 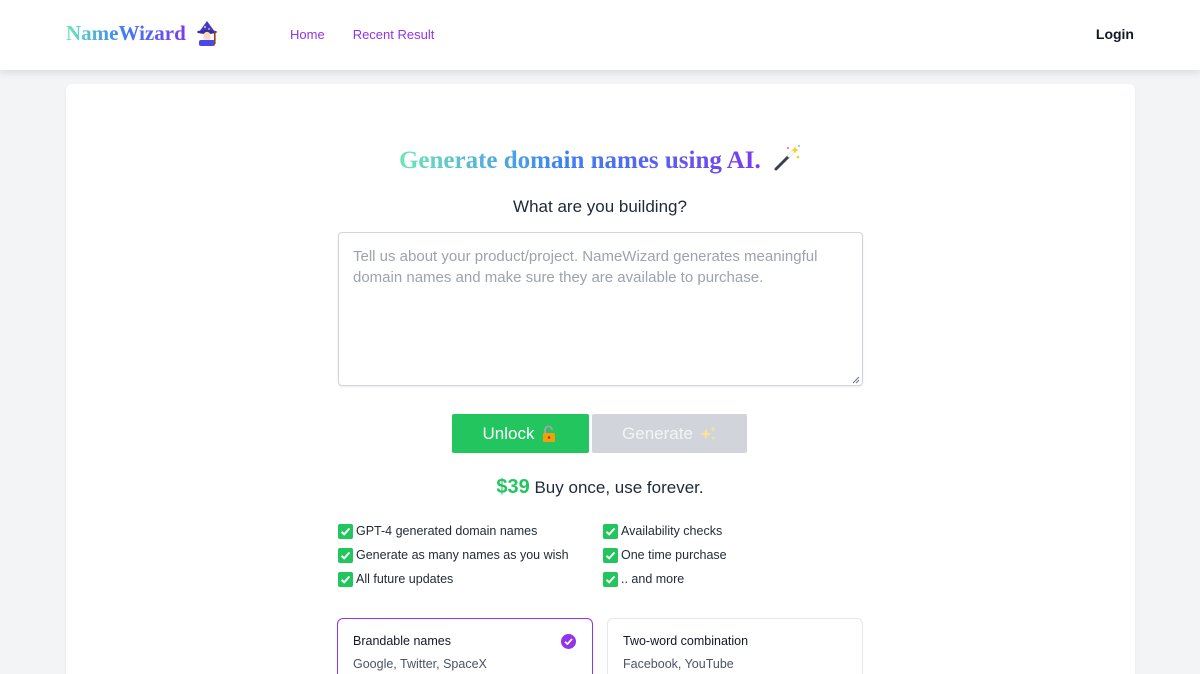 I want to click on unlock-button-label: Unlock, so click(x=508, y=433).